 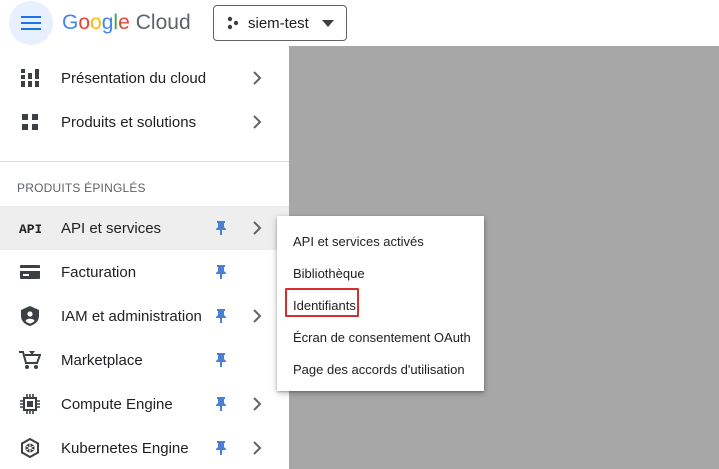 What do you see at coordinates (30, 316) in the screenshot?
I see `shield-icon` at bounding box center [30, 316].